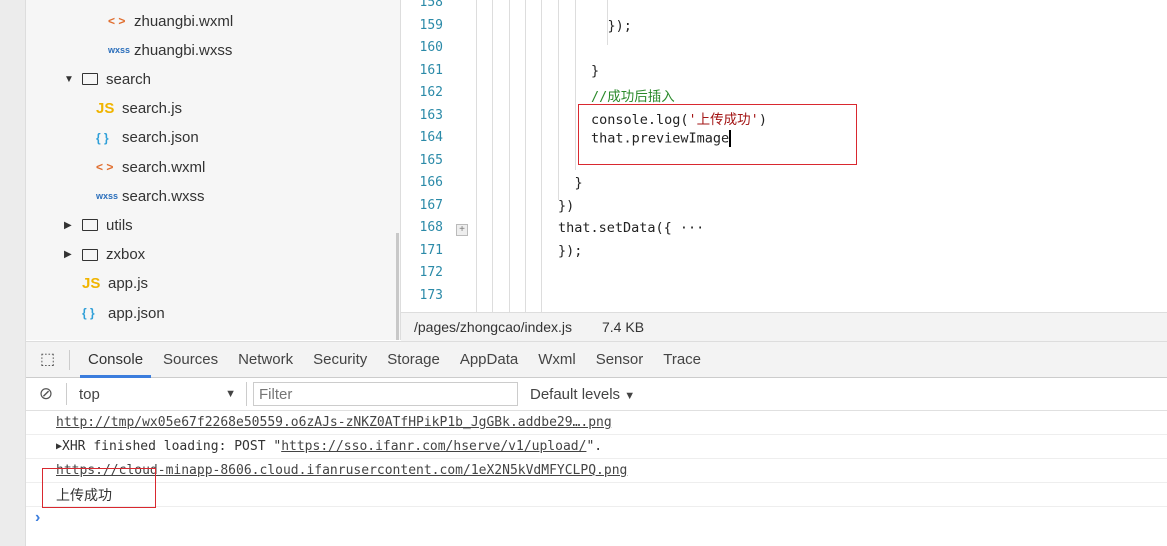 The height and width of the screenshot is (546, 1167). I want to click on tab-network: Network, so click(265, 360).